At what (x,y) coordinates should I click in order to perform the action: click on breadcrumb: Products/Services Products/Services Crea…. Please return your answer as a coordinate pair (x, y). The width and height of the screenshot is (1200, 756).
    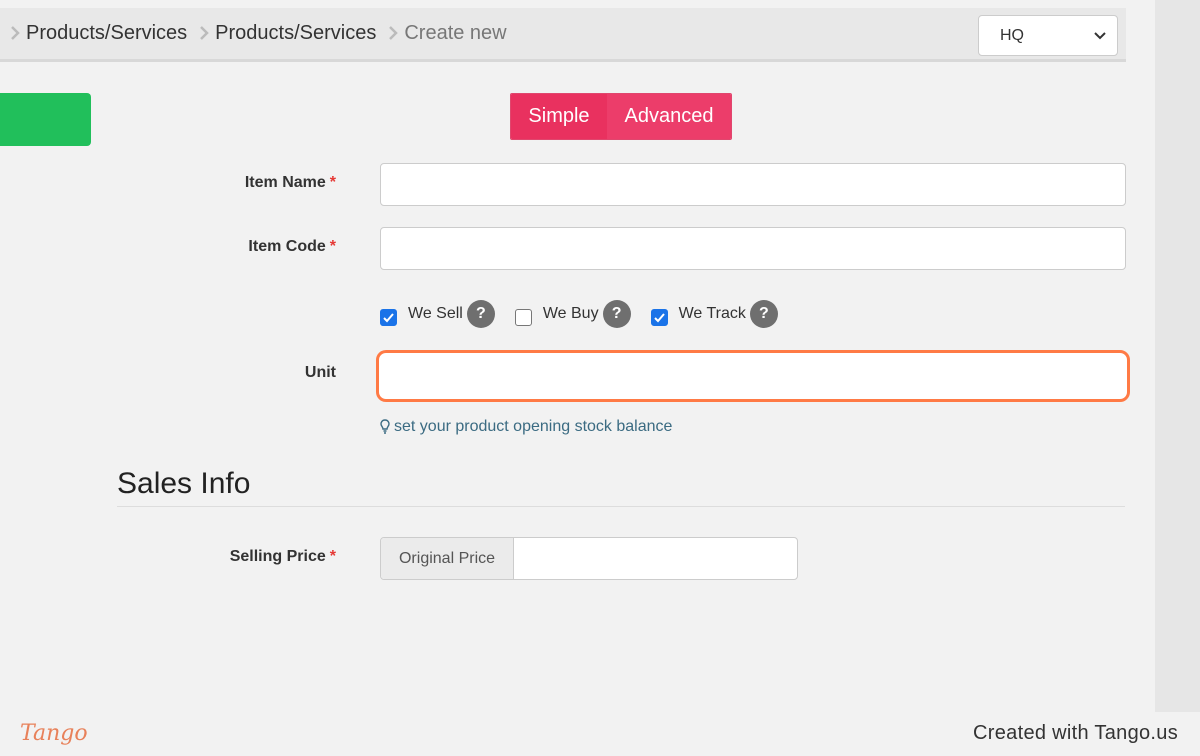
    Looking at the image, I should click on (258, 33).